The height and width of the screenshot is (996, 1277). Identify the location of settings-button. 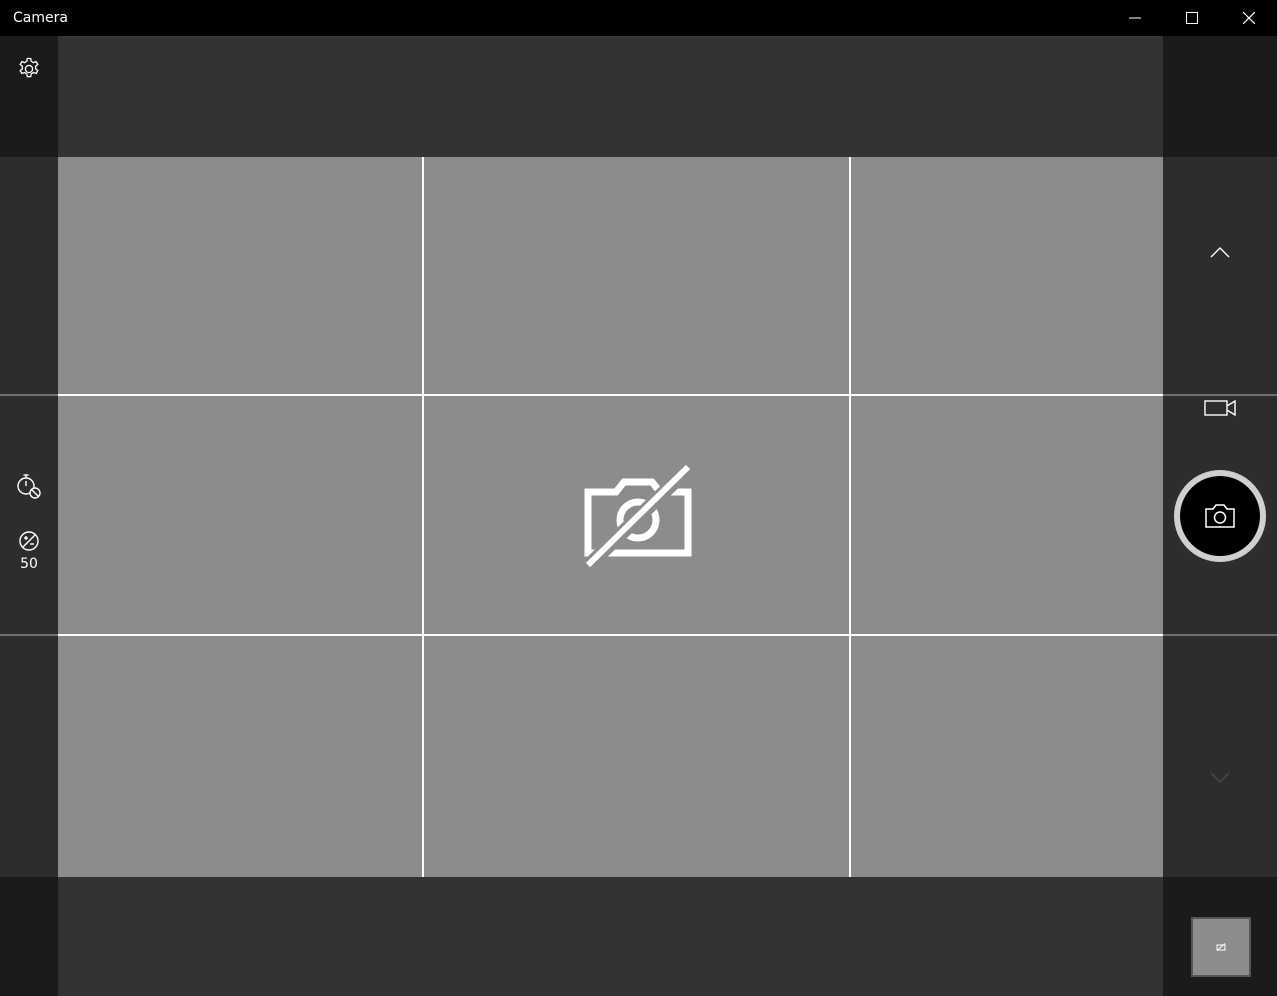
(29, 69).